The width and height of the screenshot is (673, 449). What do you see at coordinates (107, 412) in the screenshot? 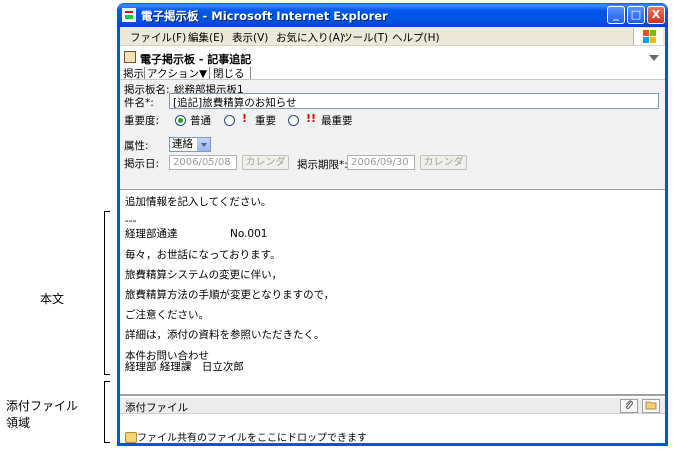
I see `bracket-attach` at bounding box center [107, 412].